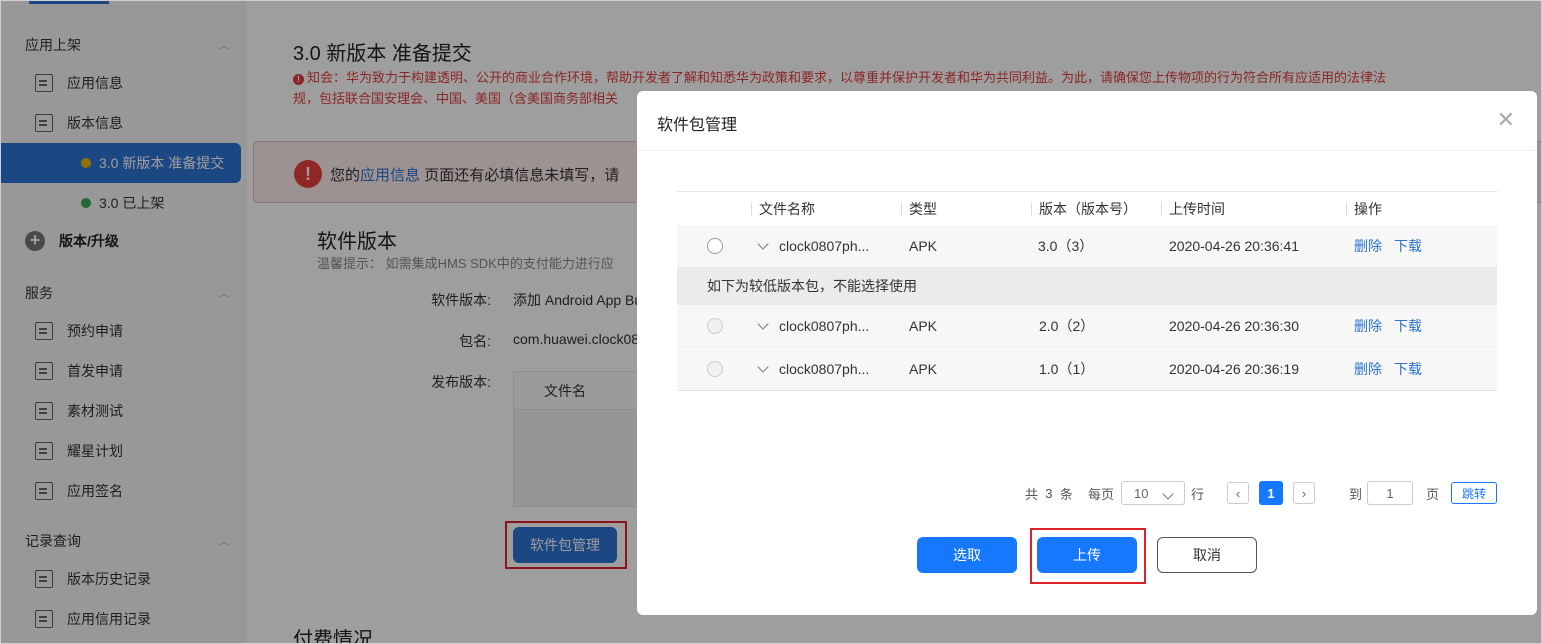 Image resolution: width=1542 pixels, height=644 pixels. I want to click on col-actions: 操作, so click(1364, 208).